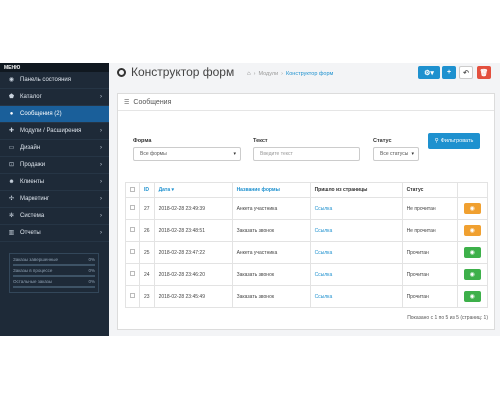  Describe the element at coordinates (11, 216) in the screenshot. I see `cog-icon: ✻` at that location.